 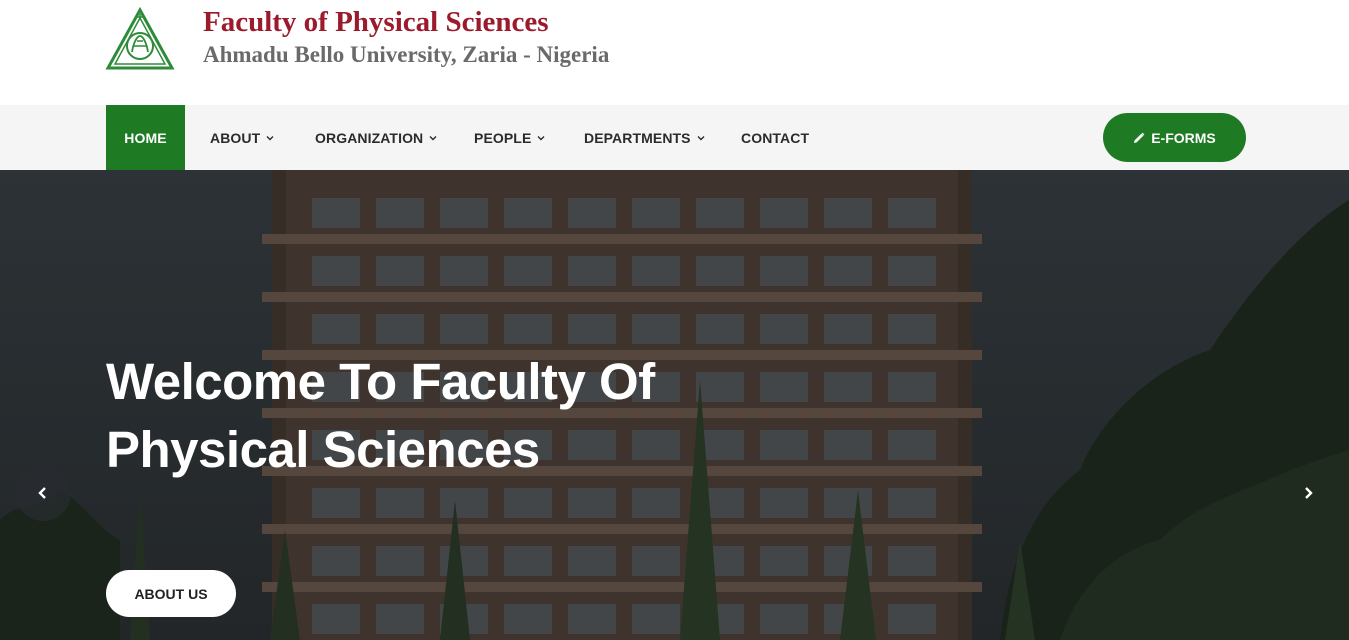 What do you see at coordinates (1139, 137) in the screenshot?
I see `pencil-icon` at bounding box center [1139, 137].